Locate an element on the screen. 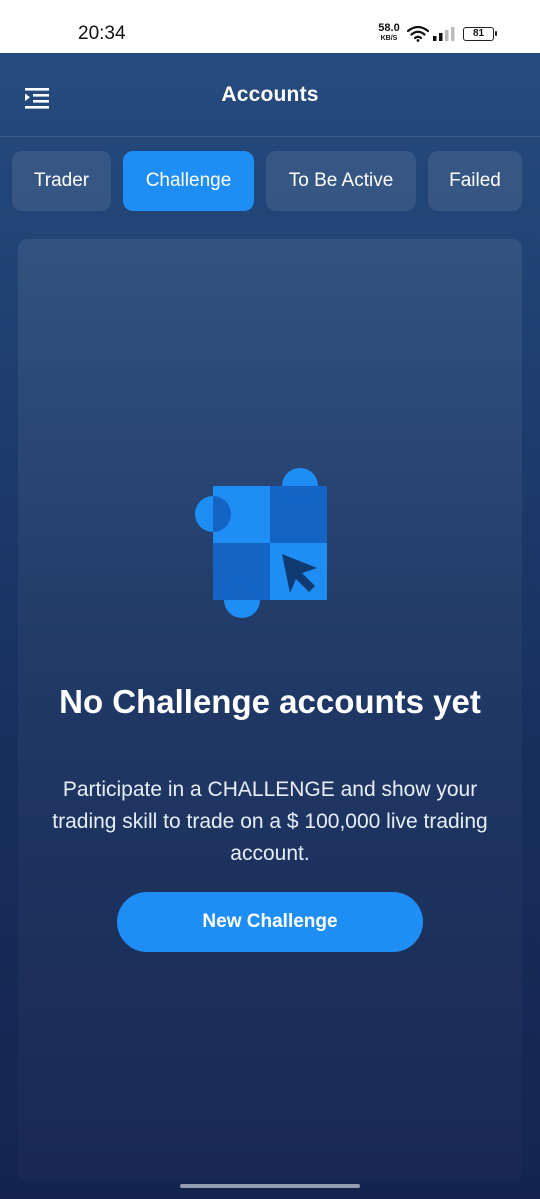  status-time: 20:34 is located at coordinates (102, 33).